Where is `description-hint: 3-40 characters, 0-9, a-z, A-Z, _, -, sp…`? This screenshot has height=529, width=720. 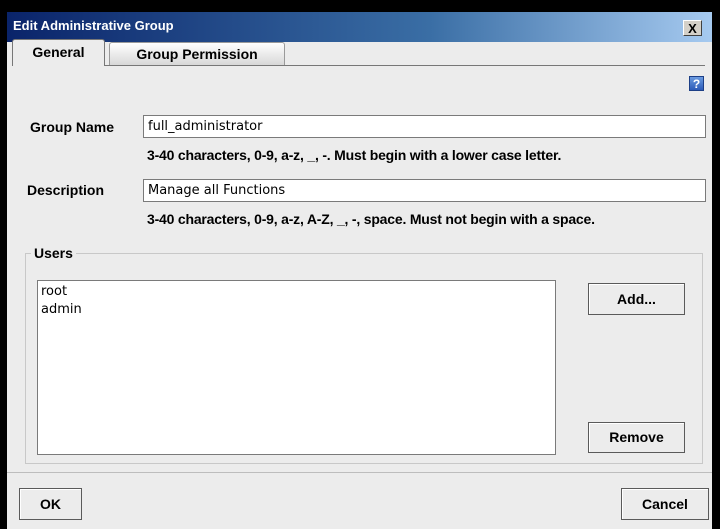
description-hint: 3-40 characters, 0-9, a-z, A-Z, _, -, sp… is located at coordinates (371, 219).